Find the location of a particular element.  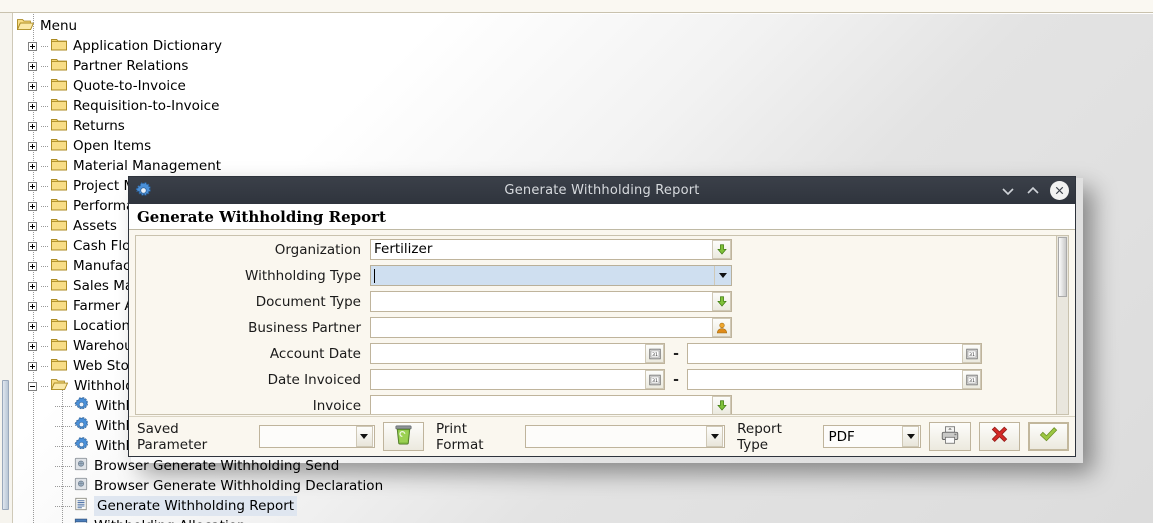

close-icon is located at coordinates (1059, 190).